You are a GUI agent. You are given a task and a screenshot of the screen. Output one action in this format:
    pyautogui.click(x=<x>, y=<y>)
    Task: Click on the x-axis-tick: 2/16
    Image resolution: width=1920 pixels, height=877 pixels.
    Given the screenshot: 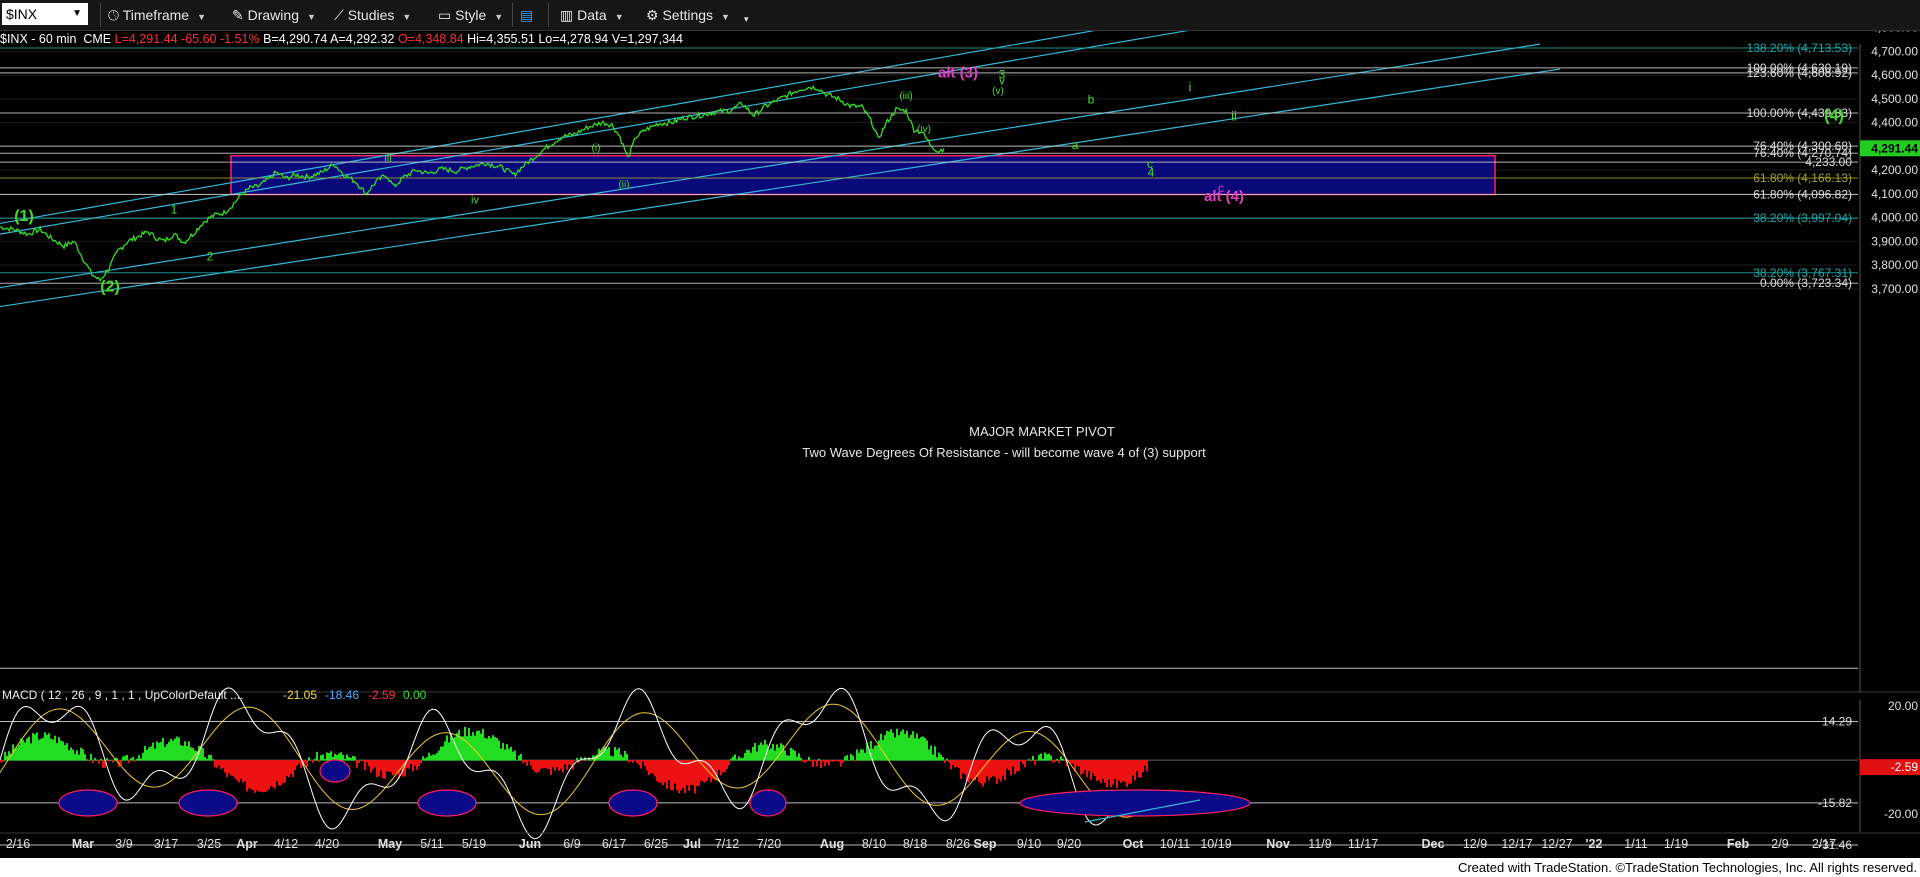 What is the action you would take?
    pyautogui.click(x=18, y=844)
    